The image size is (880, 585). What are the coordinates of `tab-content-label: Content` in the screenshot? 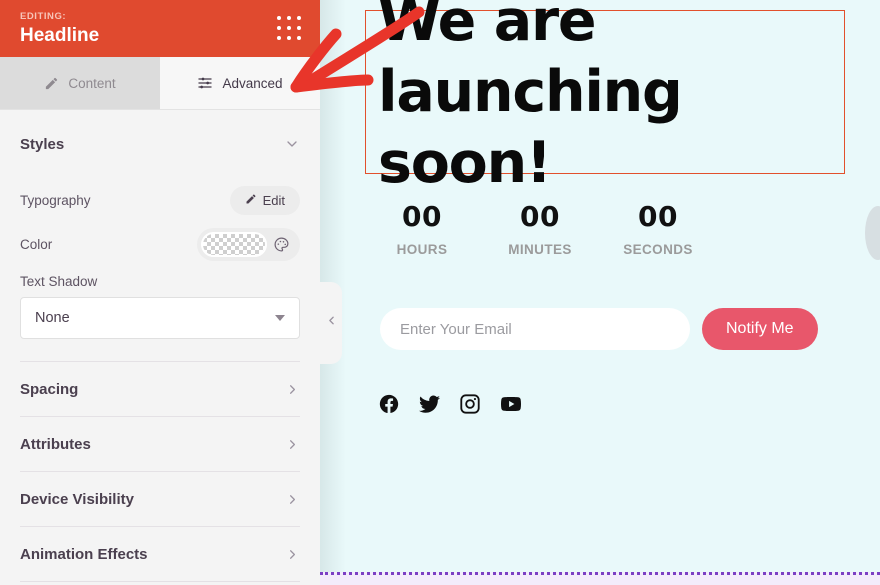 It's located at (92, 83).